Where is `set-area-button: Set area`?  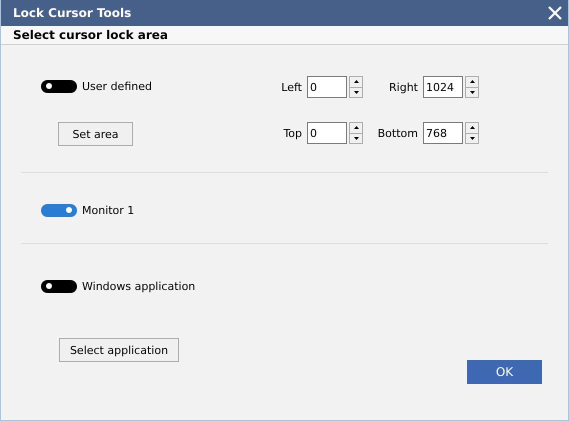 set-area-button: Set area is located at coordinates (95, 134).